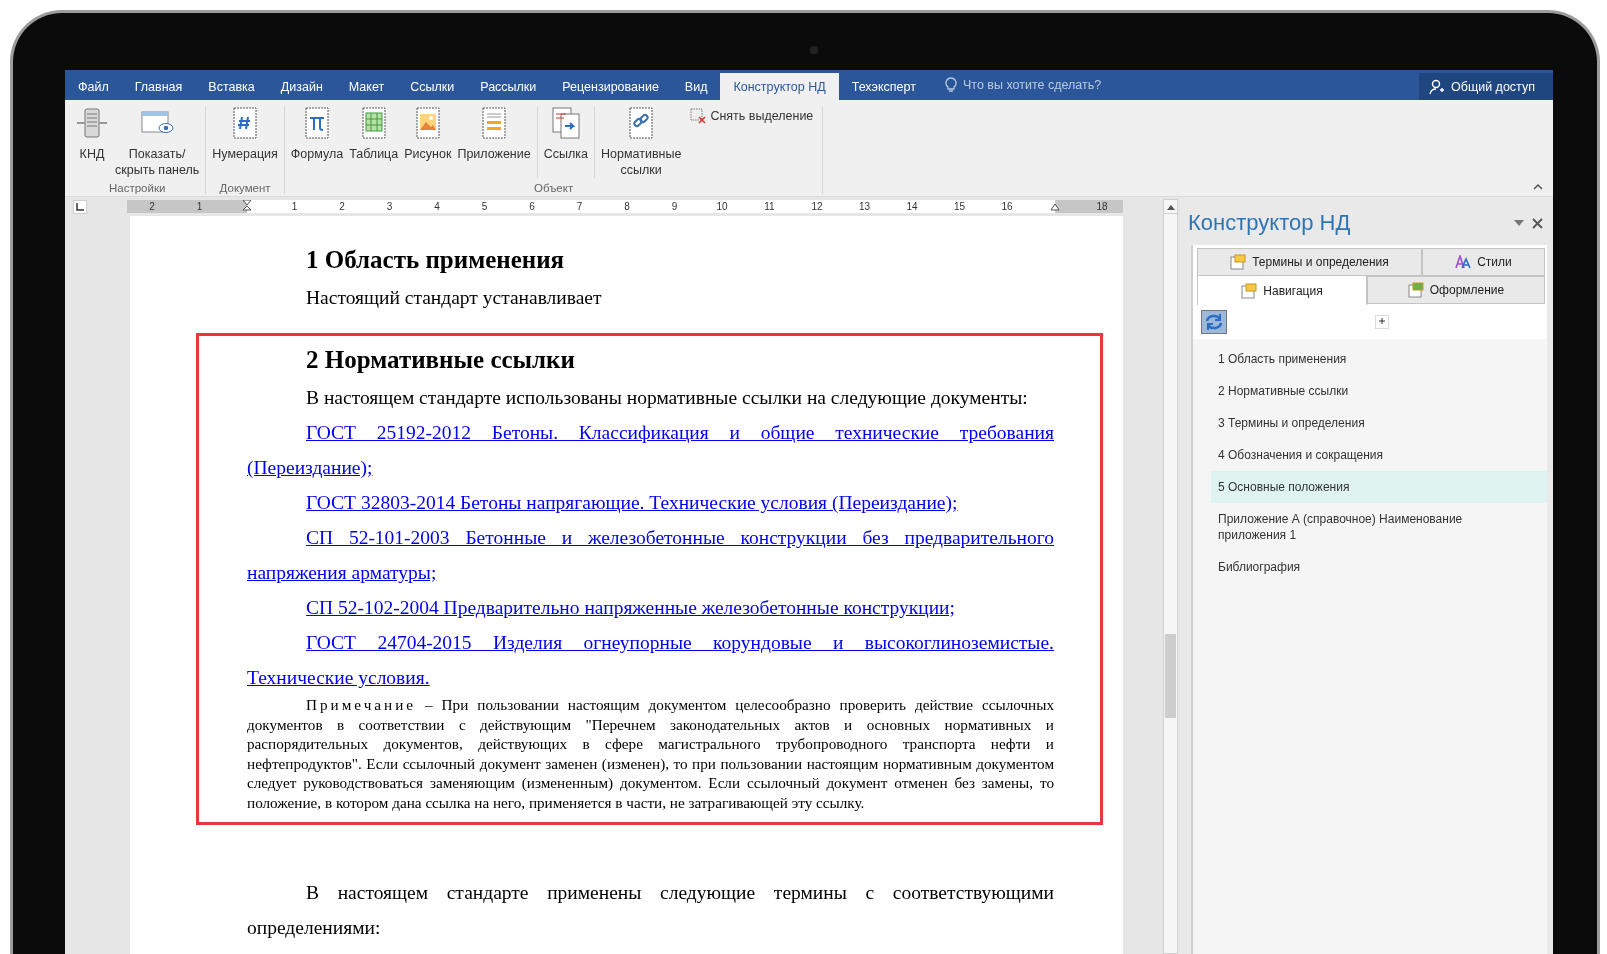 This screenshot has height=954, width=1607. I want to click on ruler-number: 7, so click(579, 206).